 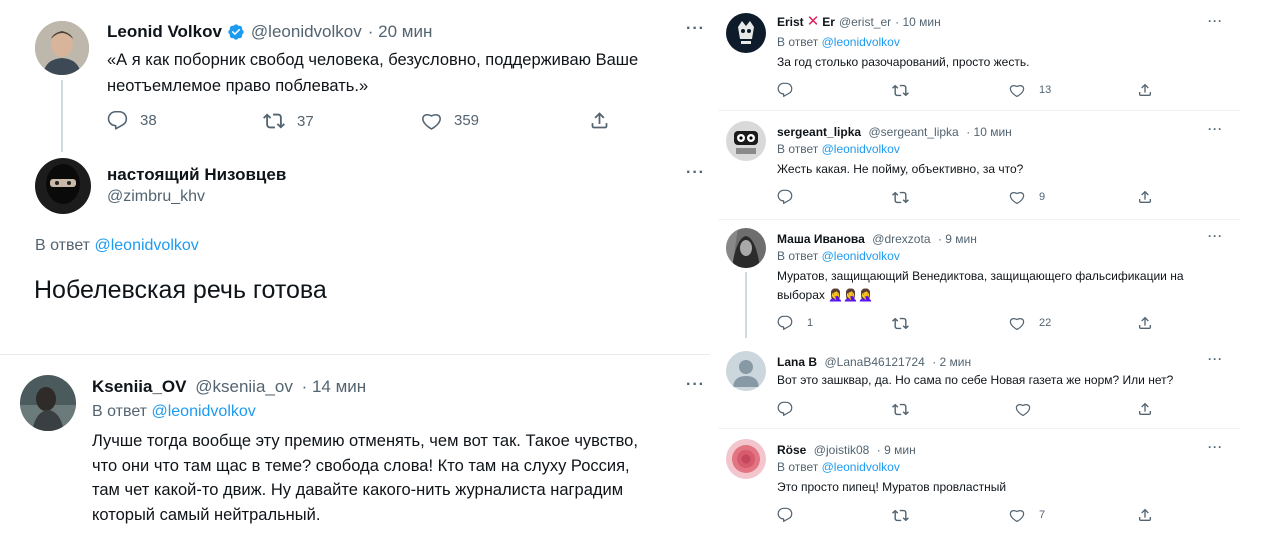 What do you see at coordinates (334, 386) in the screenshot?
I see `tweet-time: · 14 мин` at bounding box center [334, 386].